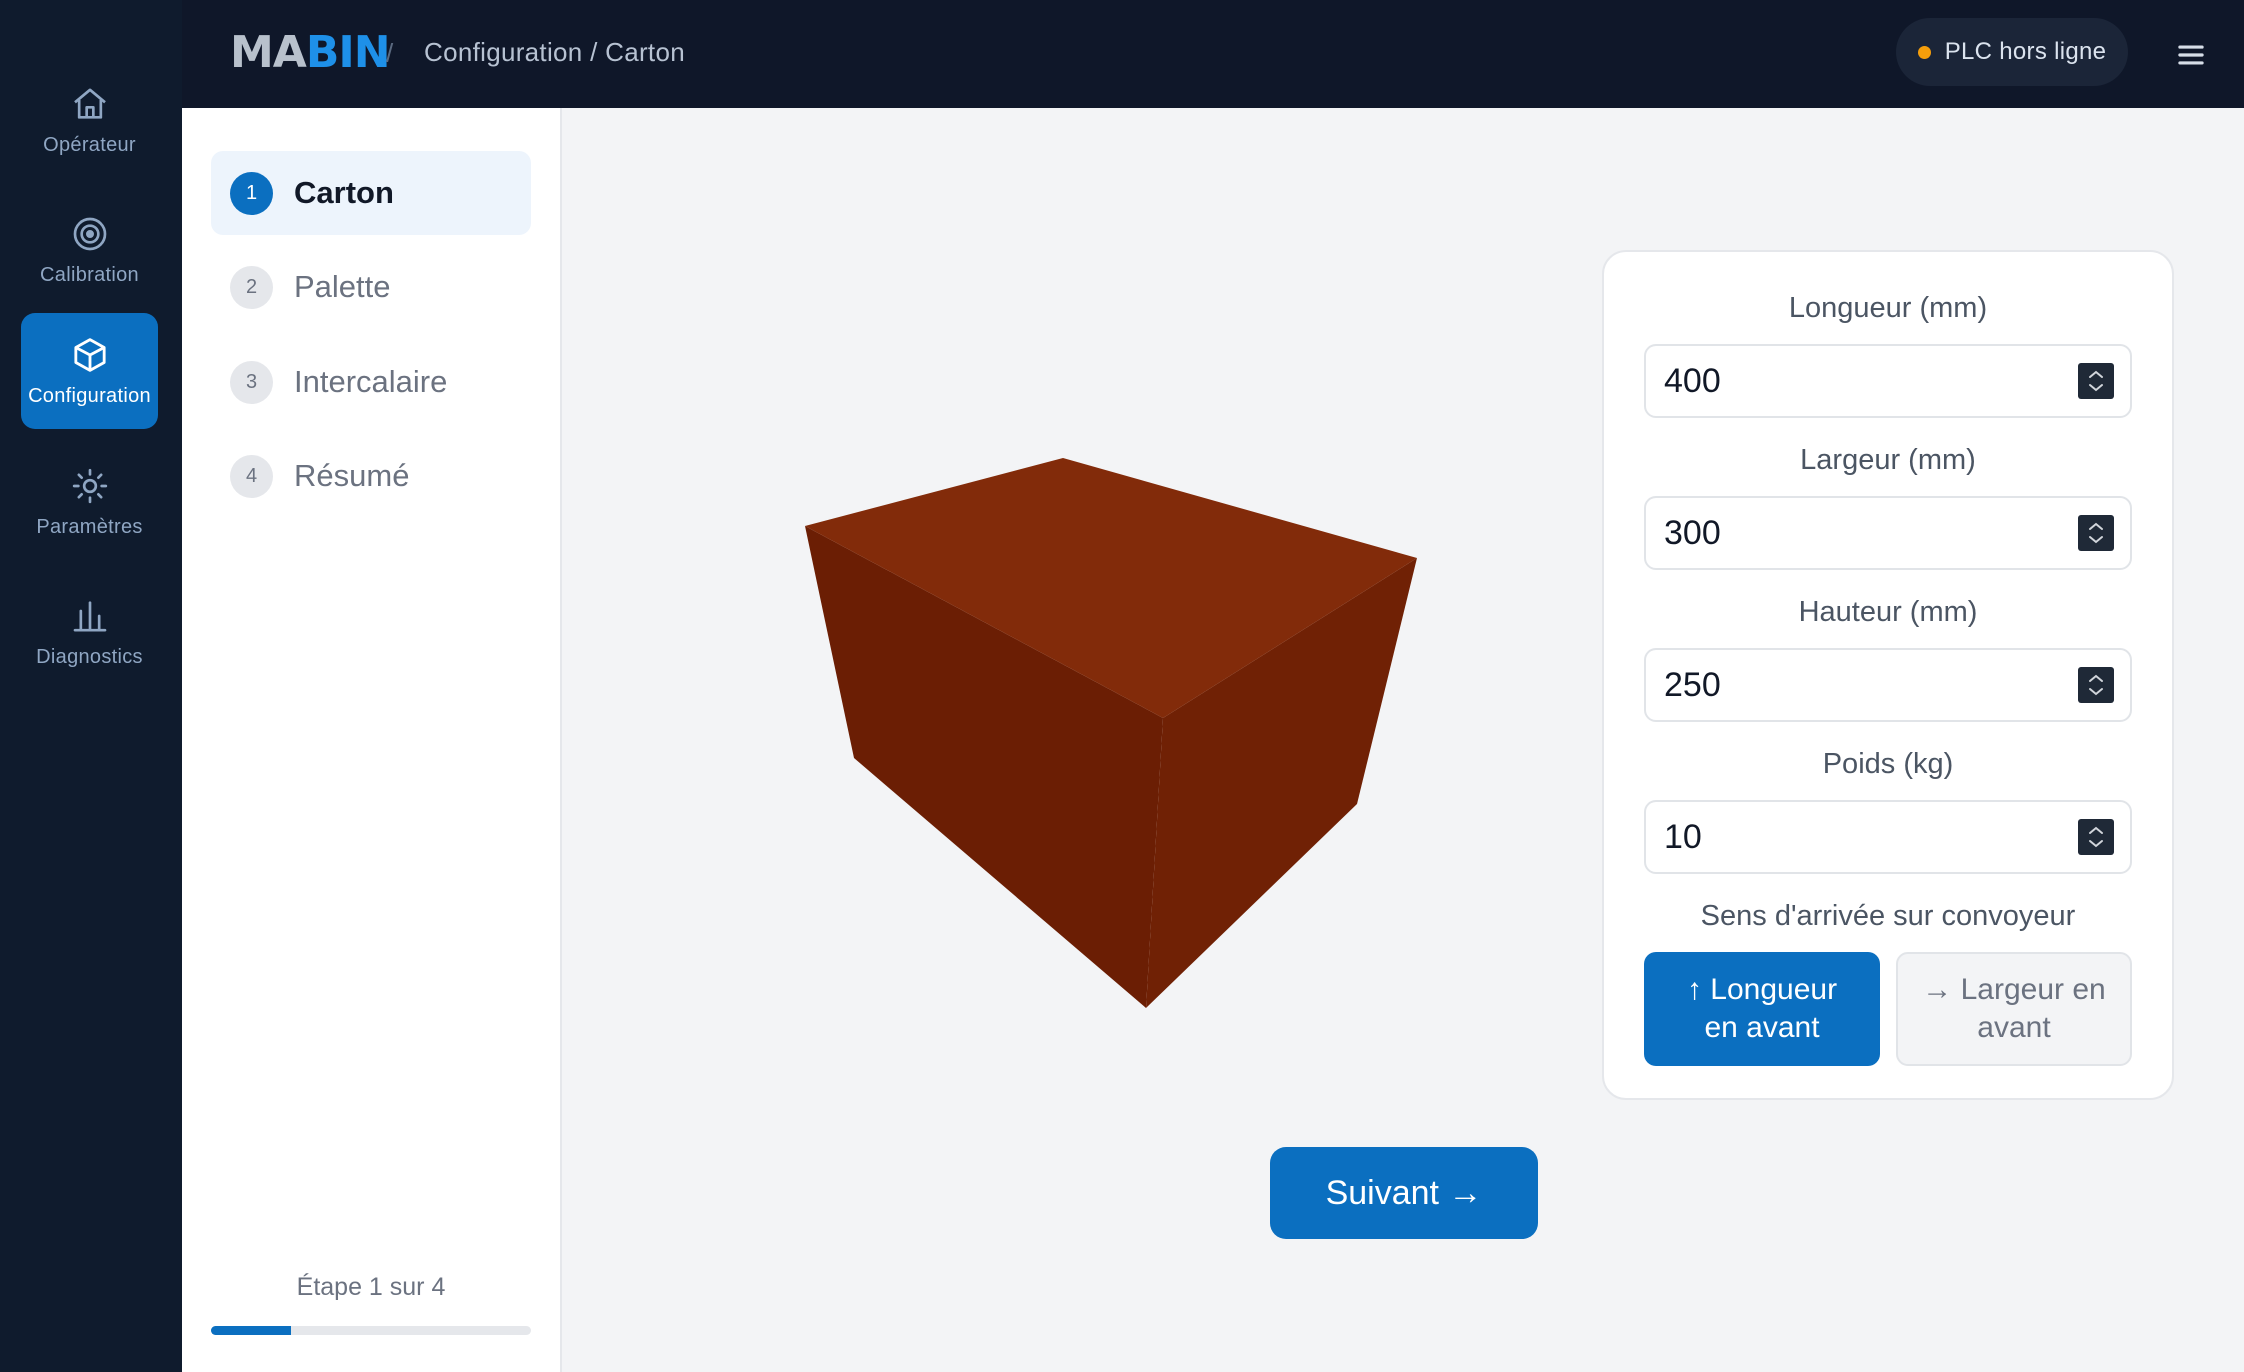 The width and height of the screenshot is (2244, 1372). What do you see at coordinates (2025, 51) in the screenshot?
I see `plc-status-label: PLC hors ligne` at bounding box center [2025, 51].